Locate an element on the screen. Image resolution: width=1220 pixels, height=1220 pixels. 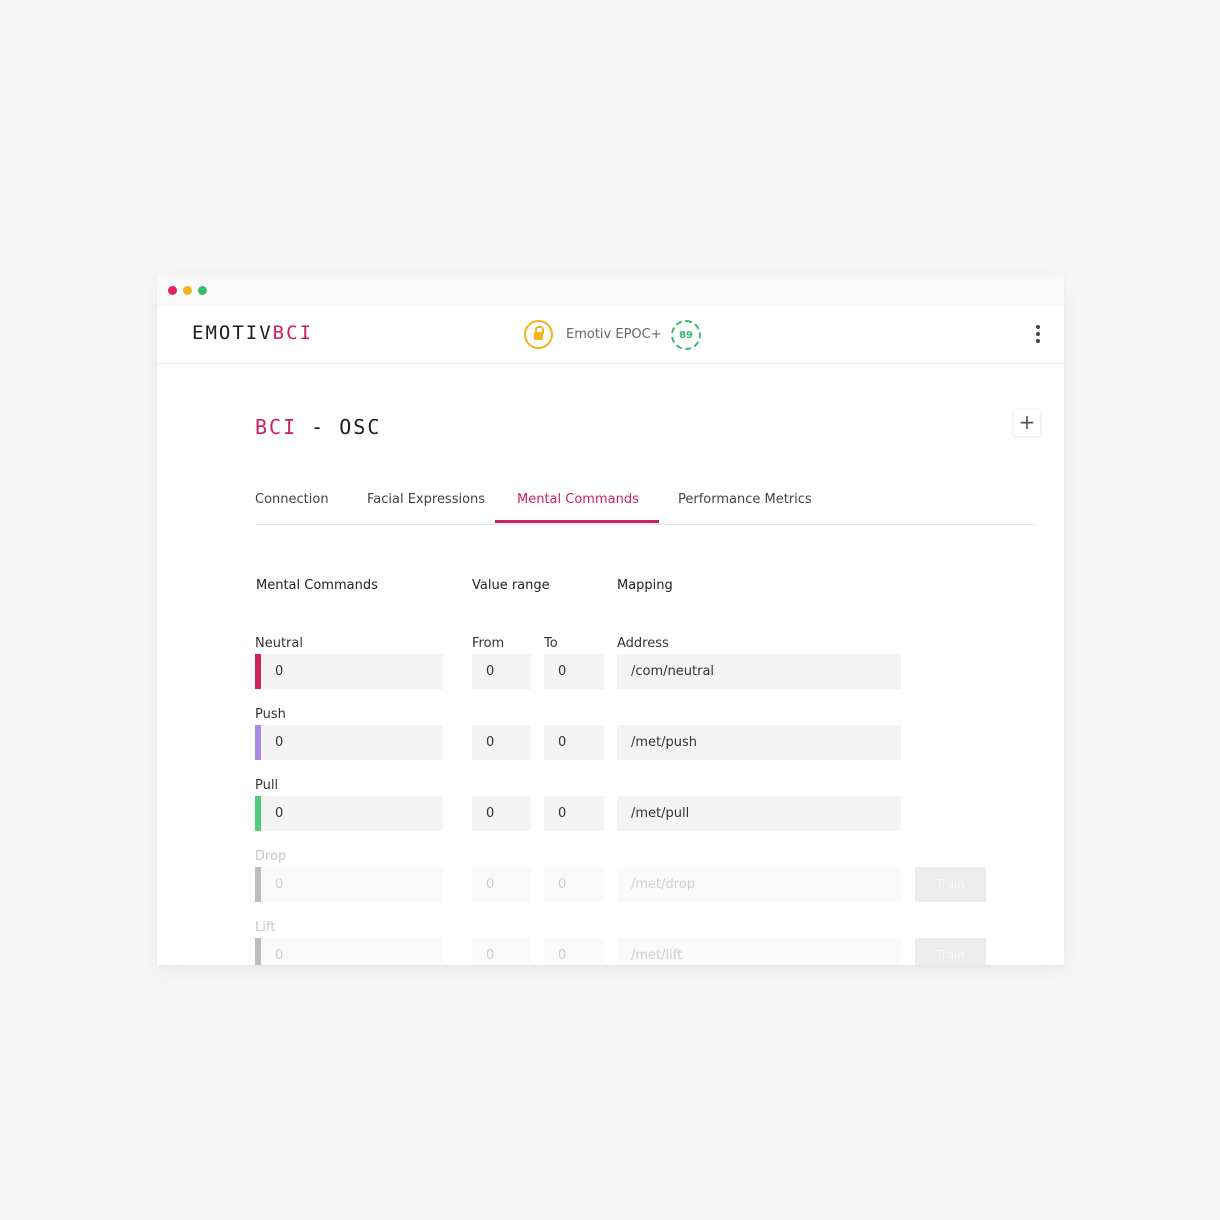
neutral-to-field: 0 is located at coordinates (574, 671).